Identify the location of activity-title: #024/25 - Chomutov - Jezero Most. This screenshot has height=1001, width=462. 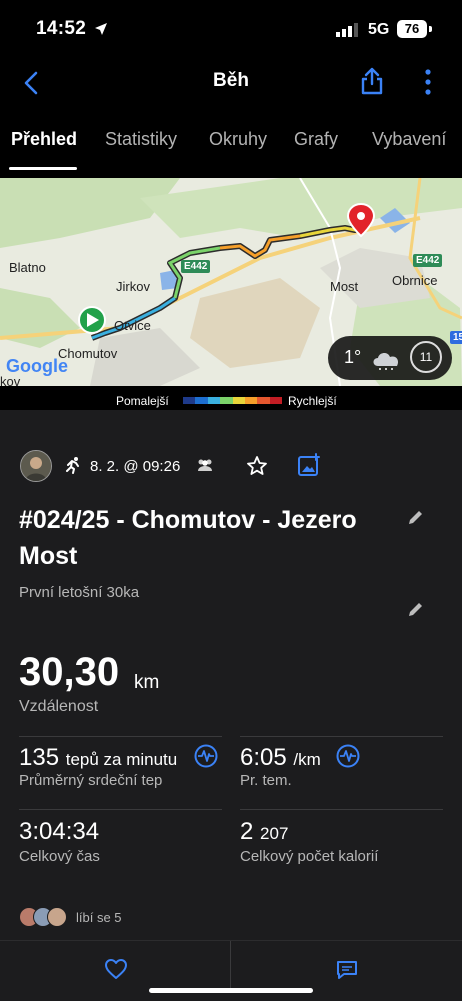
(188, 538).